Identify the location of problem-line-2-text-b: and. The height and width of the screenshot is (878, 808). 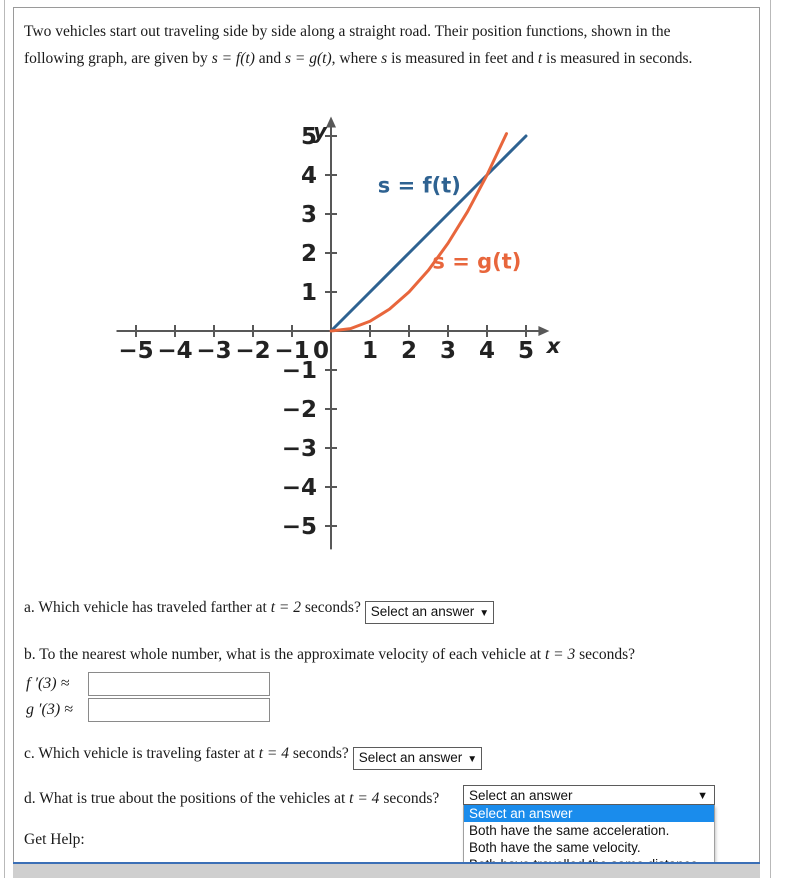
(270, 58).